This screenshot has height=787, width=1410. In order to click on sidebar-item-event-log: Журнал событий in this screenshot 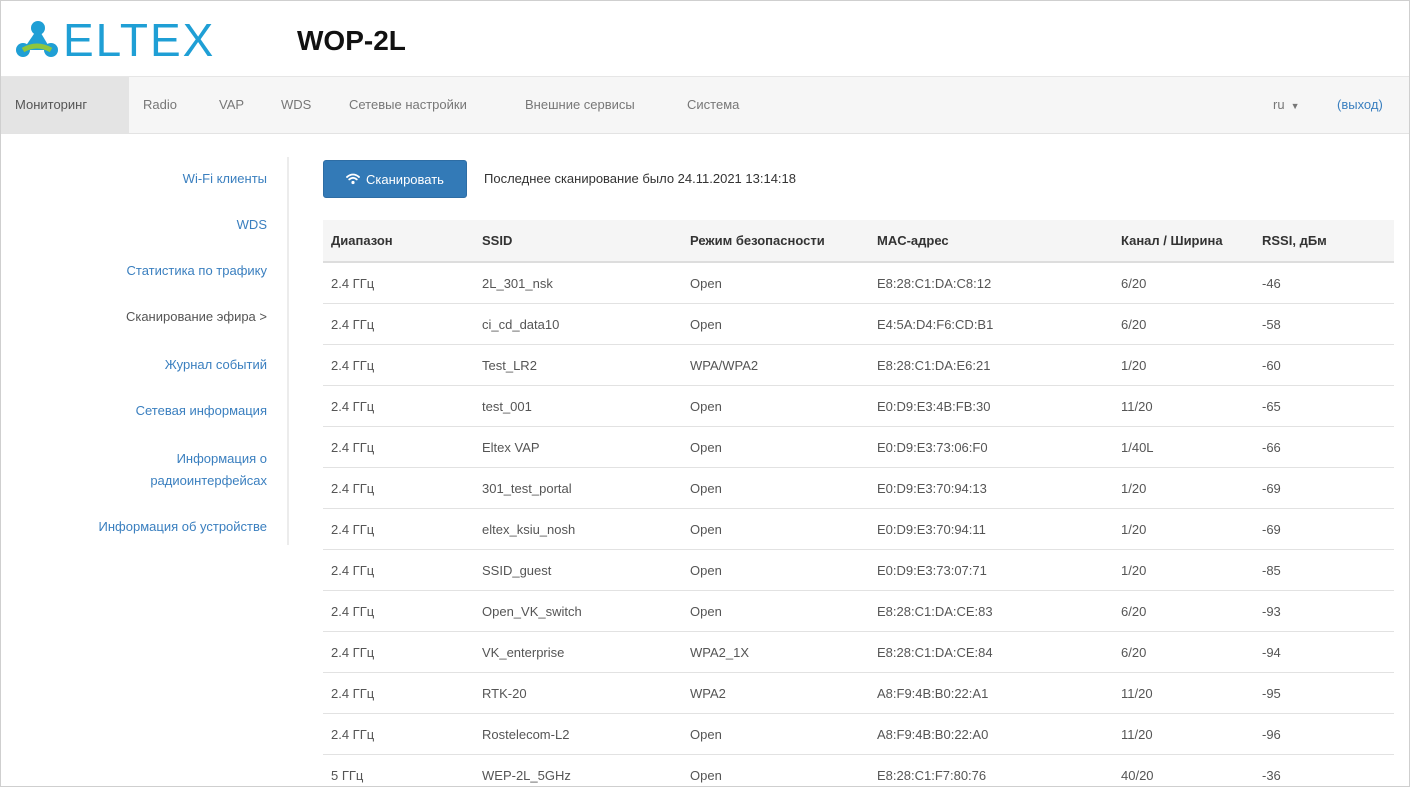, I will do `click(216, 365)`.